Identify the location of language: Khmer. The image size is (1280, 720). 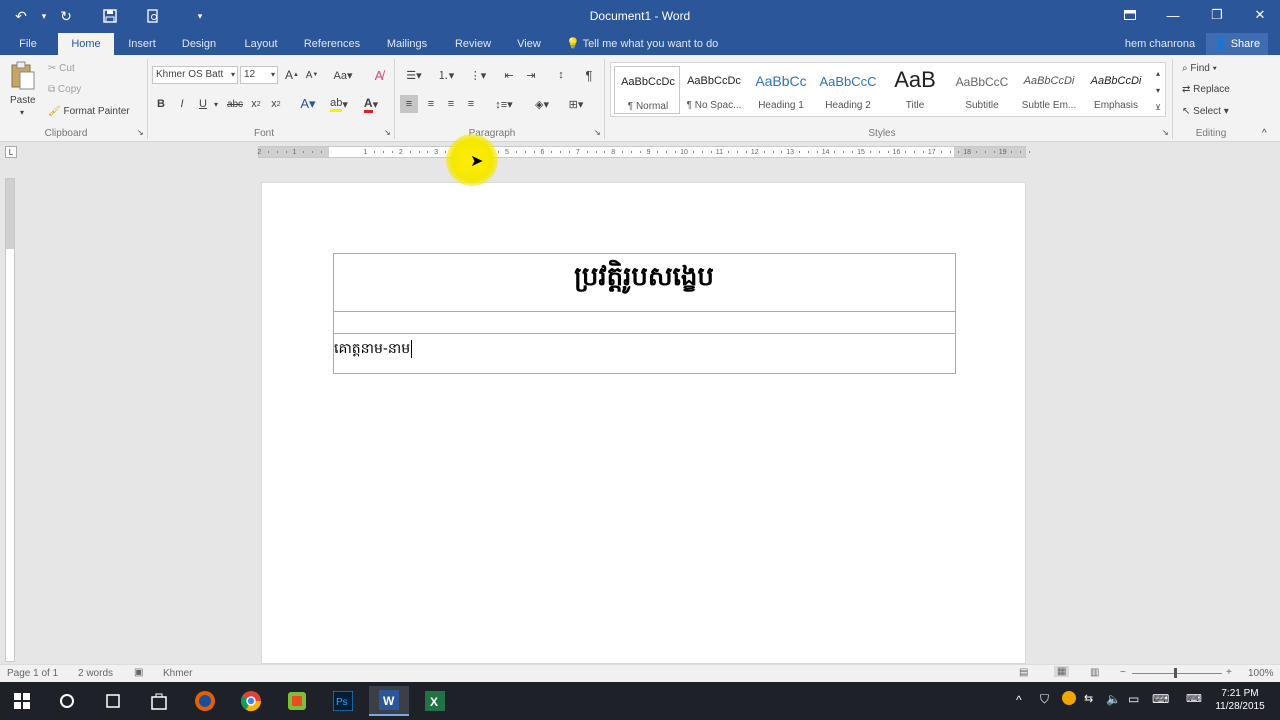
(177, 673).